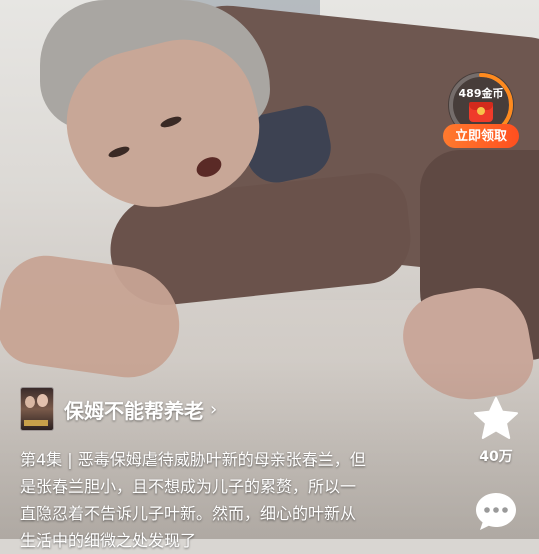 Image resolution: width=539 pixels, height=554 pixels. I want to click on like-action: 40万, so click(496, 431).